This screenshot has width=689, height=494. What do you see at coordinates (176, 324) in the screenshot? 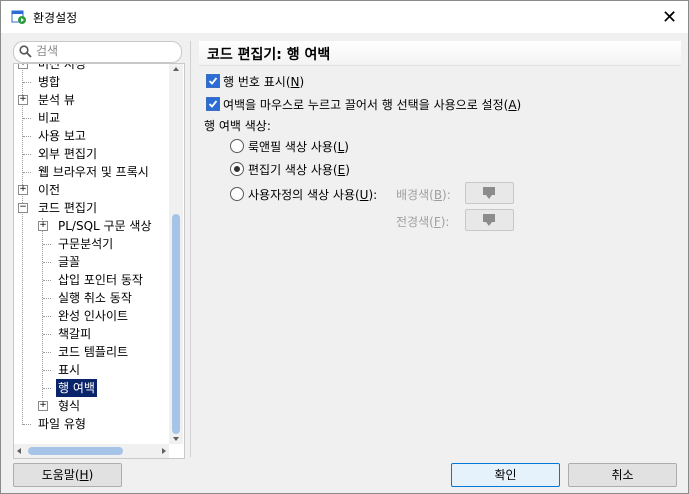
I see `vertical-scroll-thumb` at bounding box center [176, 324].